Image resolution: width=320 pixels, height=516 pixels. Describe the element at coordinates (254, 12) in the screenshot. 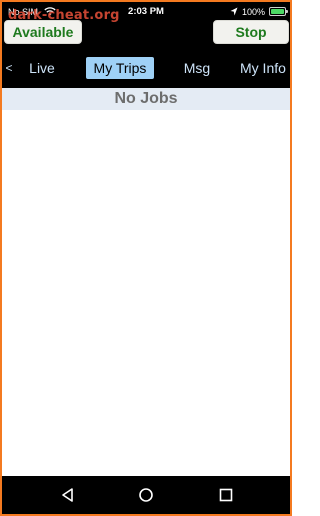

I see `battery-percent: 100%` at that location.